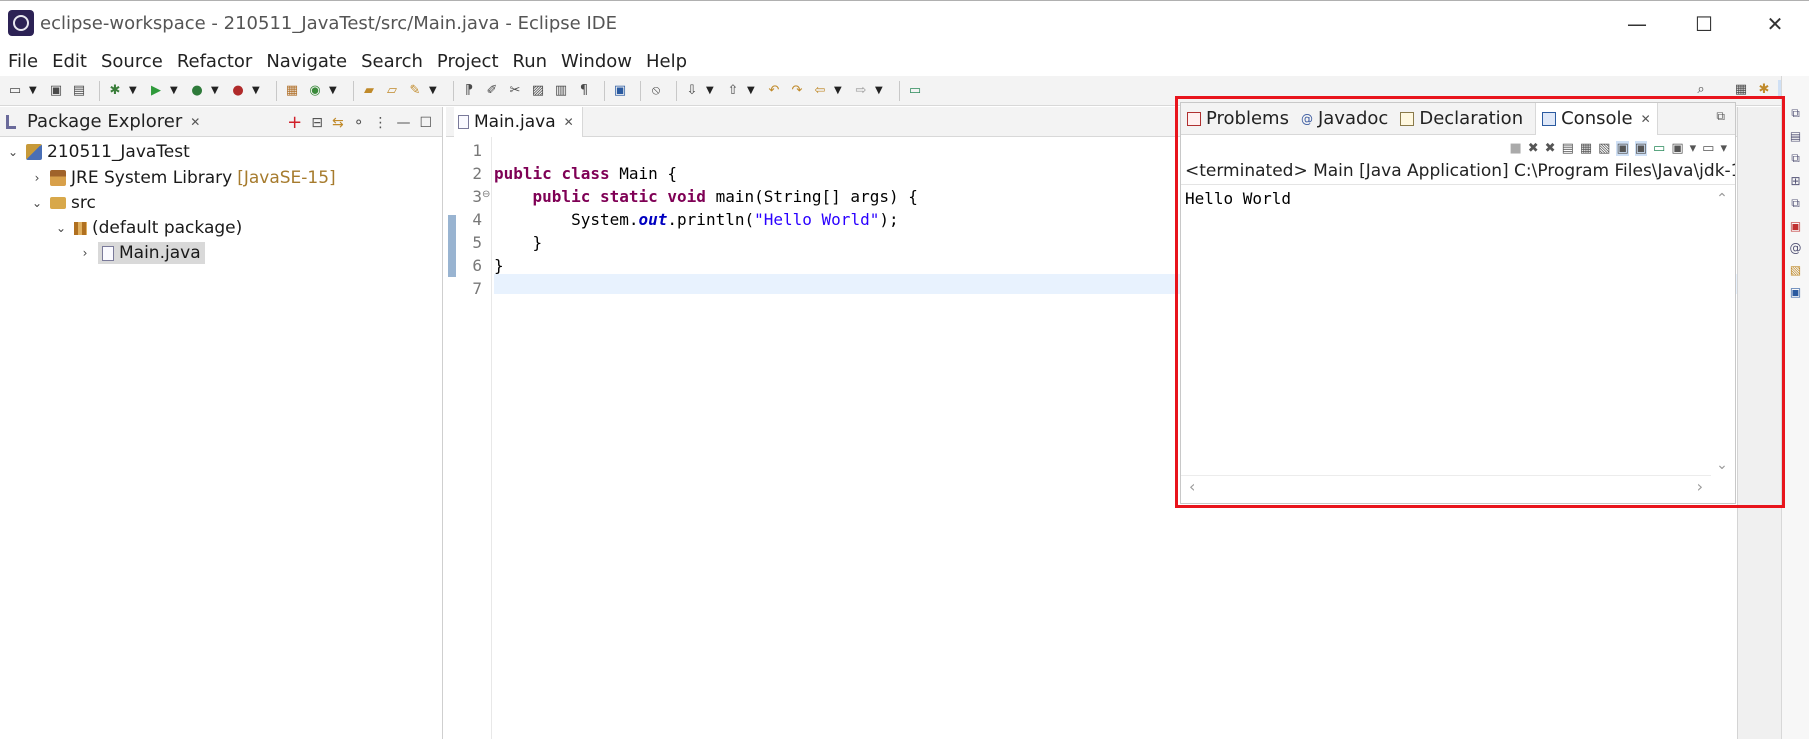  Describe the element at coordinates (134, 90) in the screenshot. I see `debug-dropdown-icon: ▼` at that location.